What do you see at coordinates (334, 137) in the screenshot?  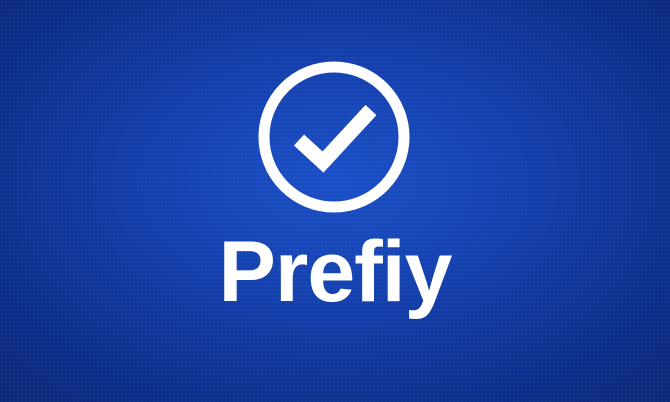 I see `check-circle-icon` at bounding box center [334, 137].